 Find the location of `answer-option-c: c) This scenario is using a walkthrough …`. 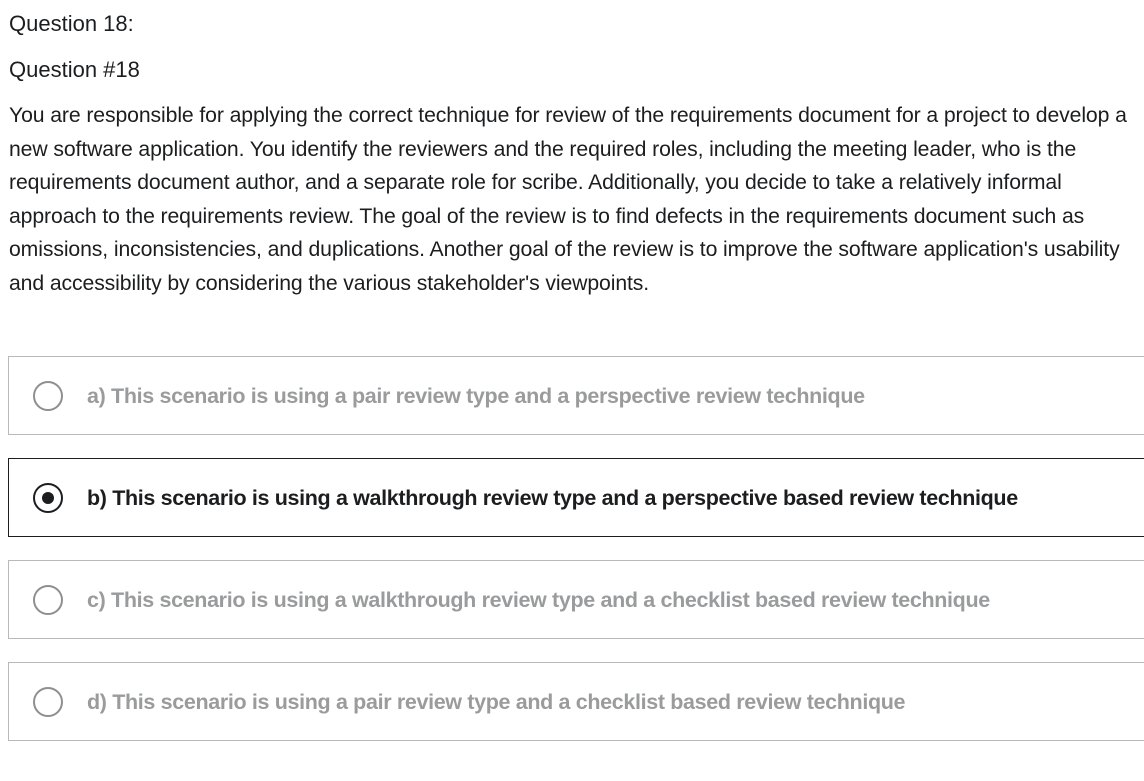

answer-option-c: c) This scenario is using a walkthrough … is located at coordinates (576, 599).